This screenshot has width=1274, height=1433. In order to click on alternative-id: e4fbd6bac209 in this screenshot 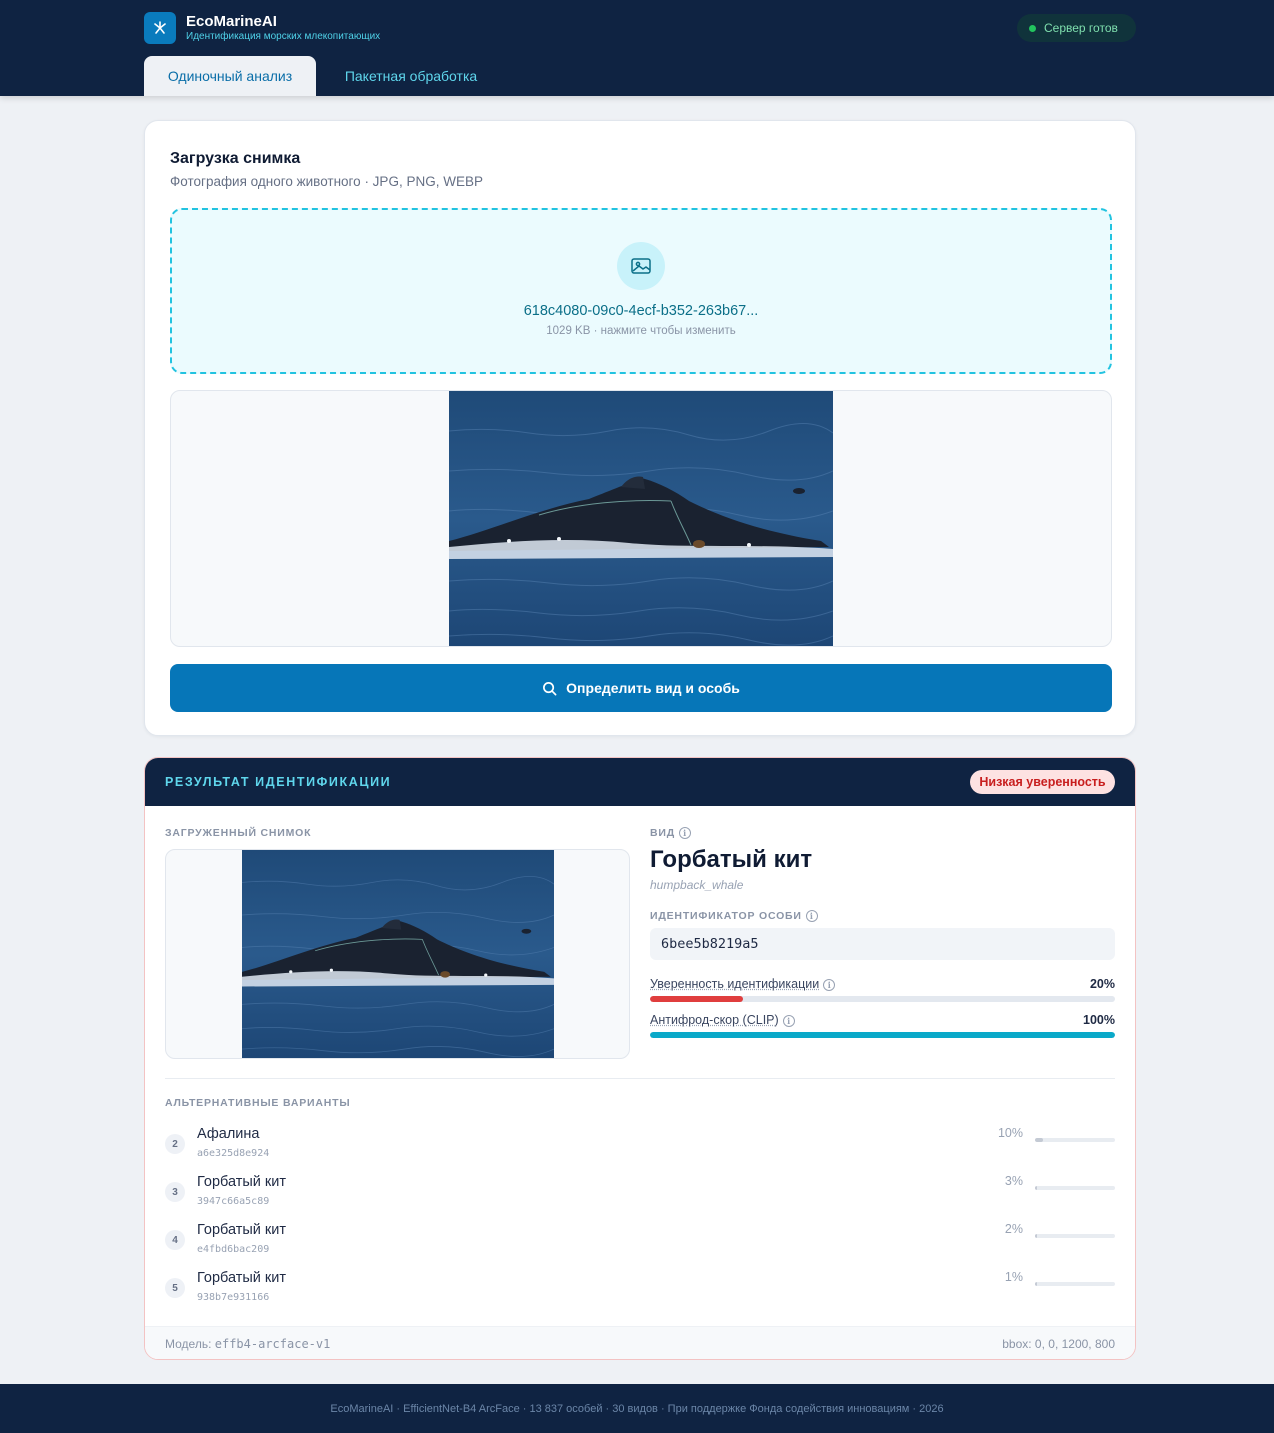, I will do `click(233, 1249)`.